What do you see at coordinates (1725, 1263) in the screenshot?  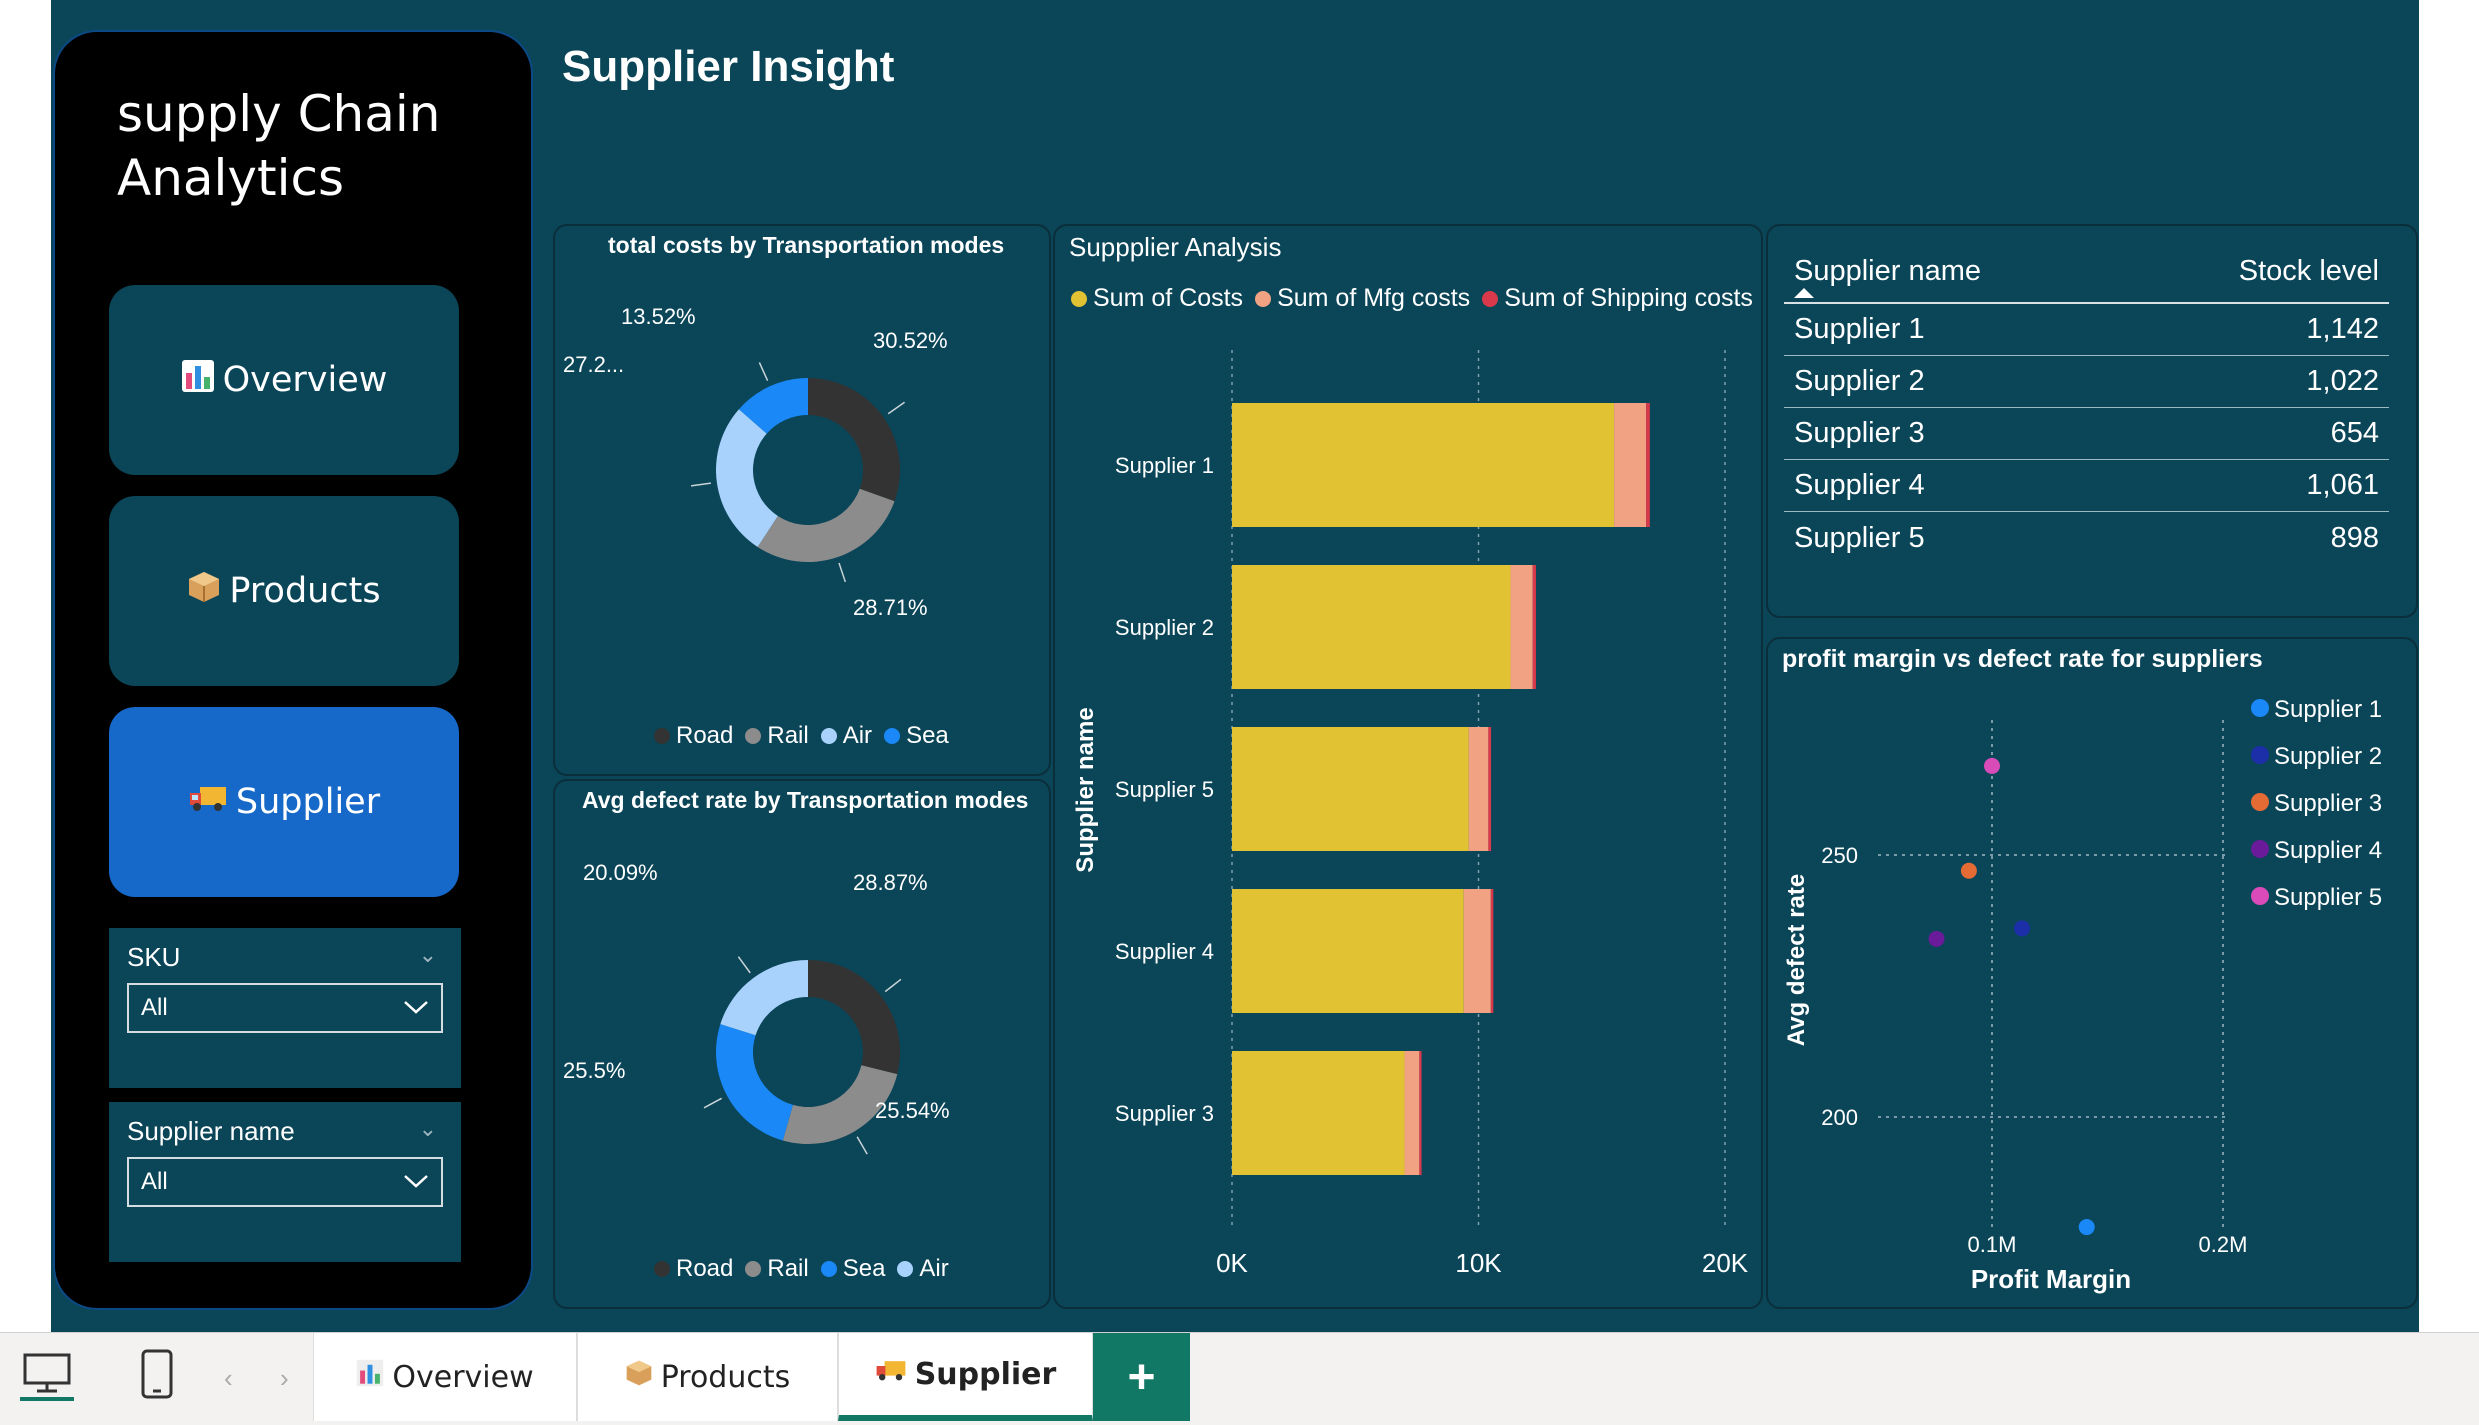 I see `x-tick-label: 20K` at bounding box center [1725, 1263].